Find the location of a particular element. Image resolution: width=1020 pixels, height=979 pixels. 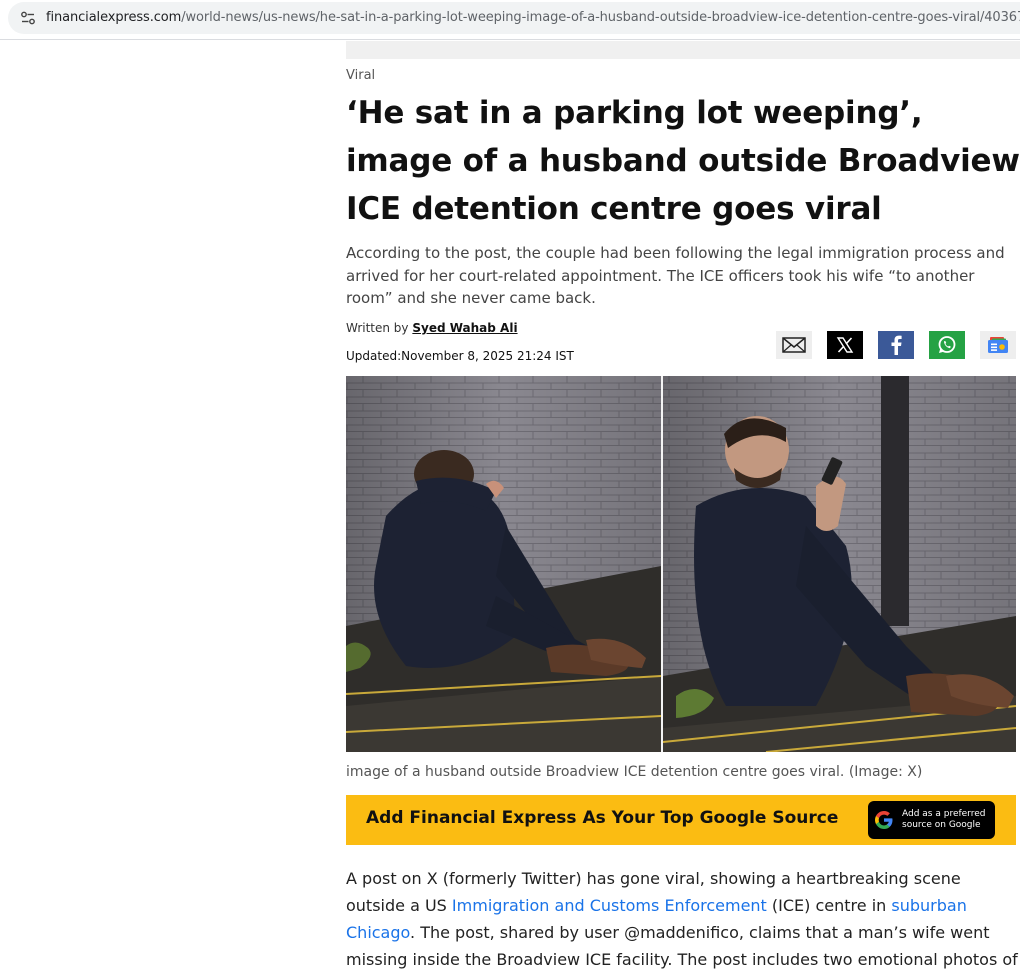

x-icon is located at coordinates (845, 345).